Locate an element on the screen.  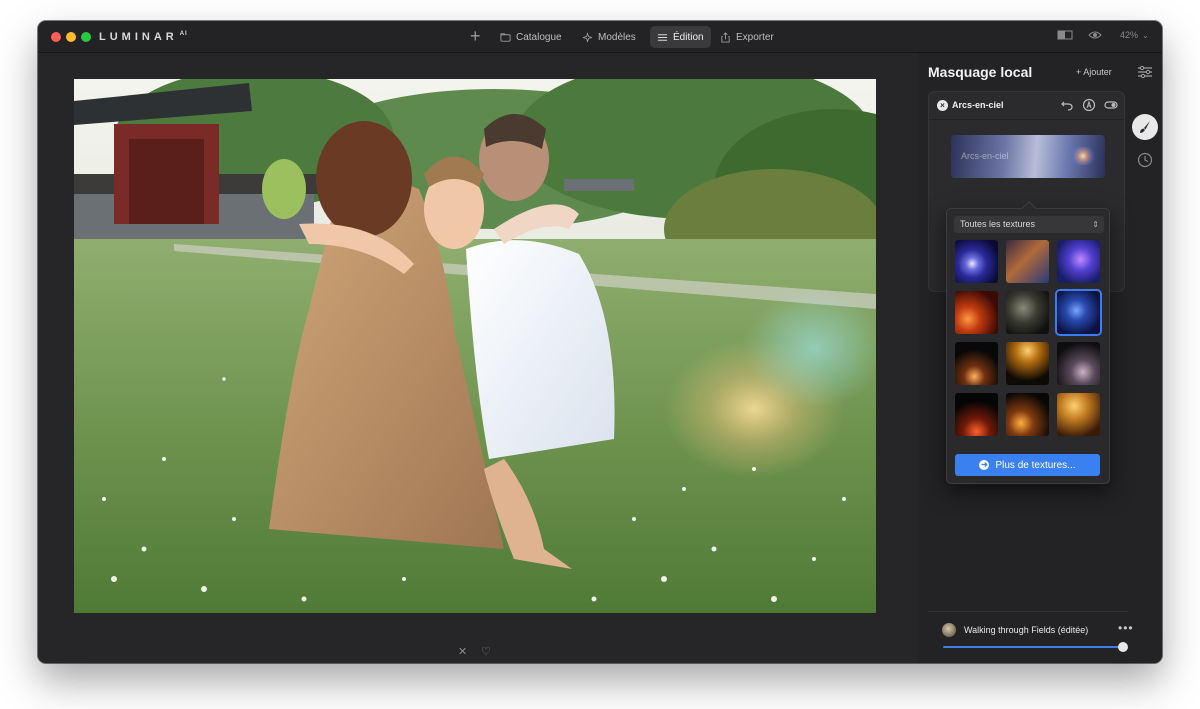
remove-layer-icon: × is located at coordinates (942, 105).